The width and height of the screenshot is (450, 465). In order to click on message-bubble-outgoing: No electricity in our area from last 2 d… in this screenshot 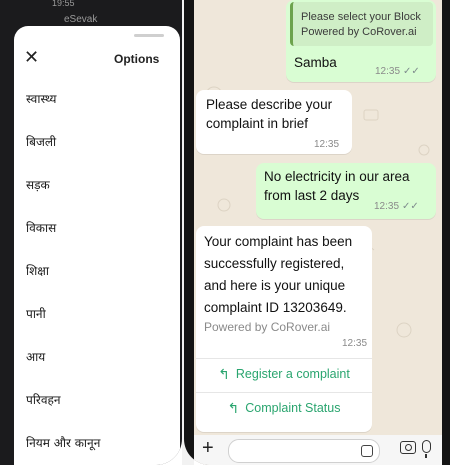, I will do `click(346, 191)`.